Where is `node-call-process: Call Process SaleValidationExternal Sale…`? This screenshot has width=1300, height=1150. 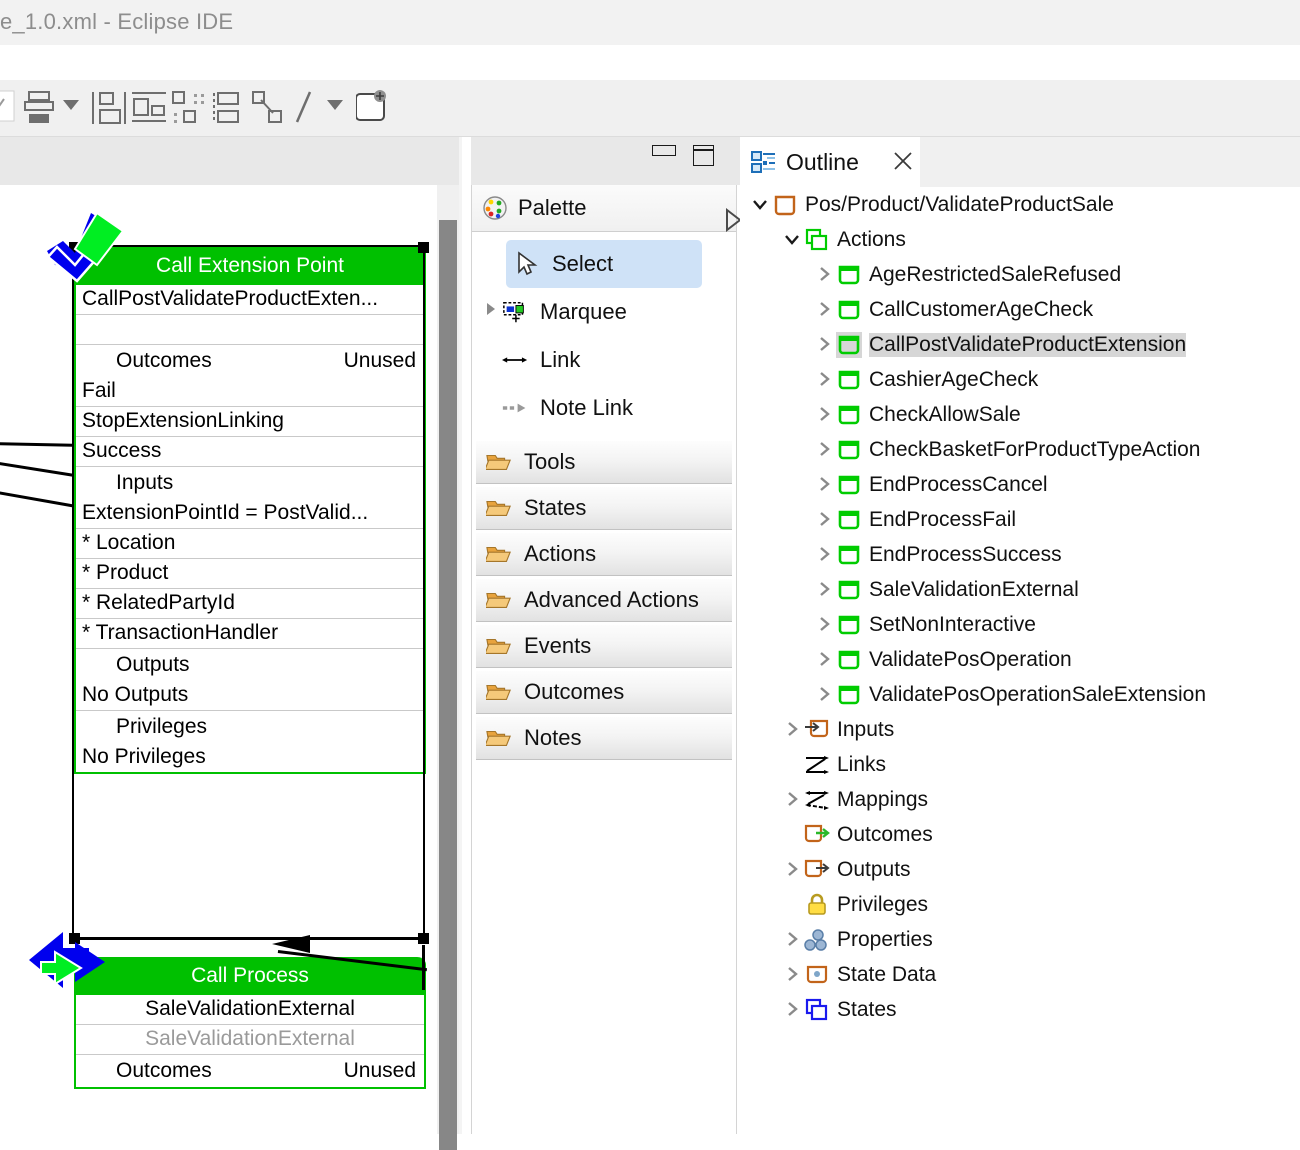
node-call-process: Call Process SaleValidationExternal Sale… is located at coordinates (250, 1023).